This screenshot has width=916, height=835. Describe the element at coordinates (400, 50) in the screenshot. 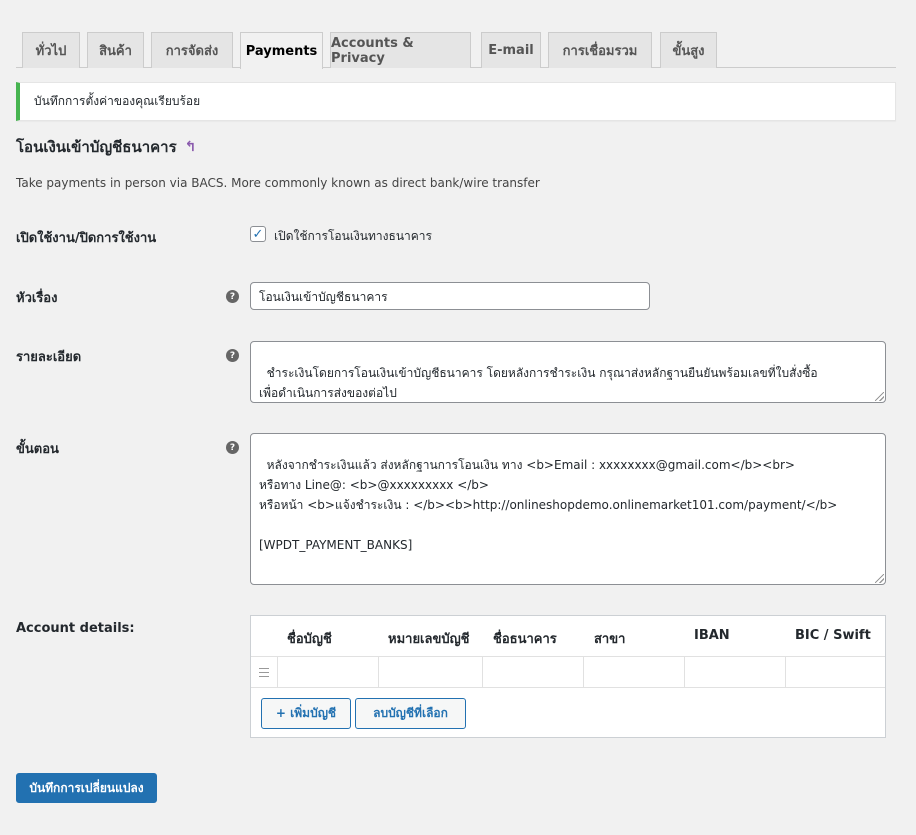

I see `tab-accounts-privacy: Accounts & Privacy` at that location.